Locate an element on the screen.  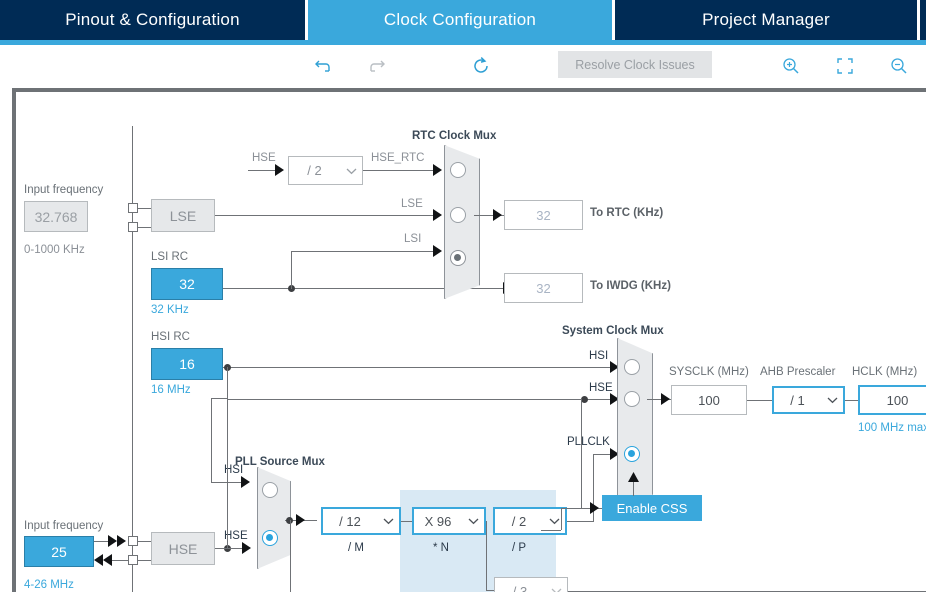
hclk-field: 100 is located at coordinates (892, 400).